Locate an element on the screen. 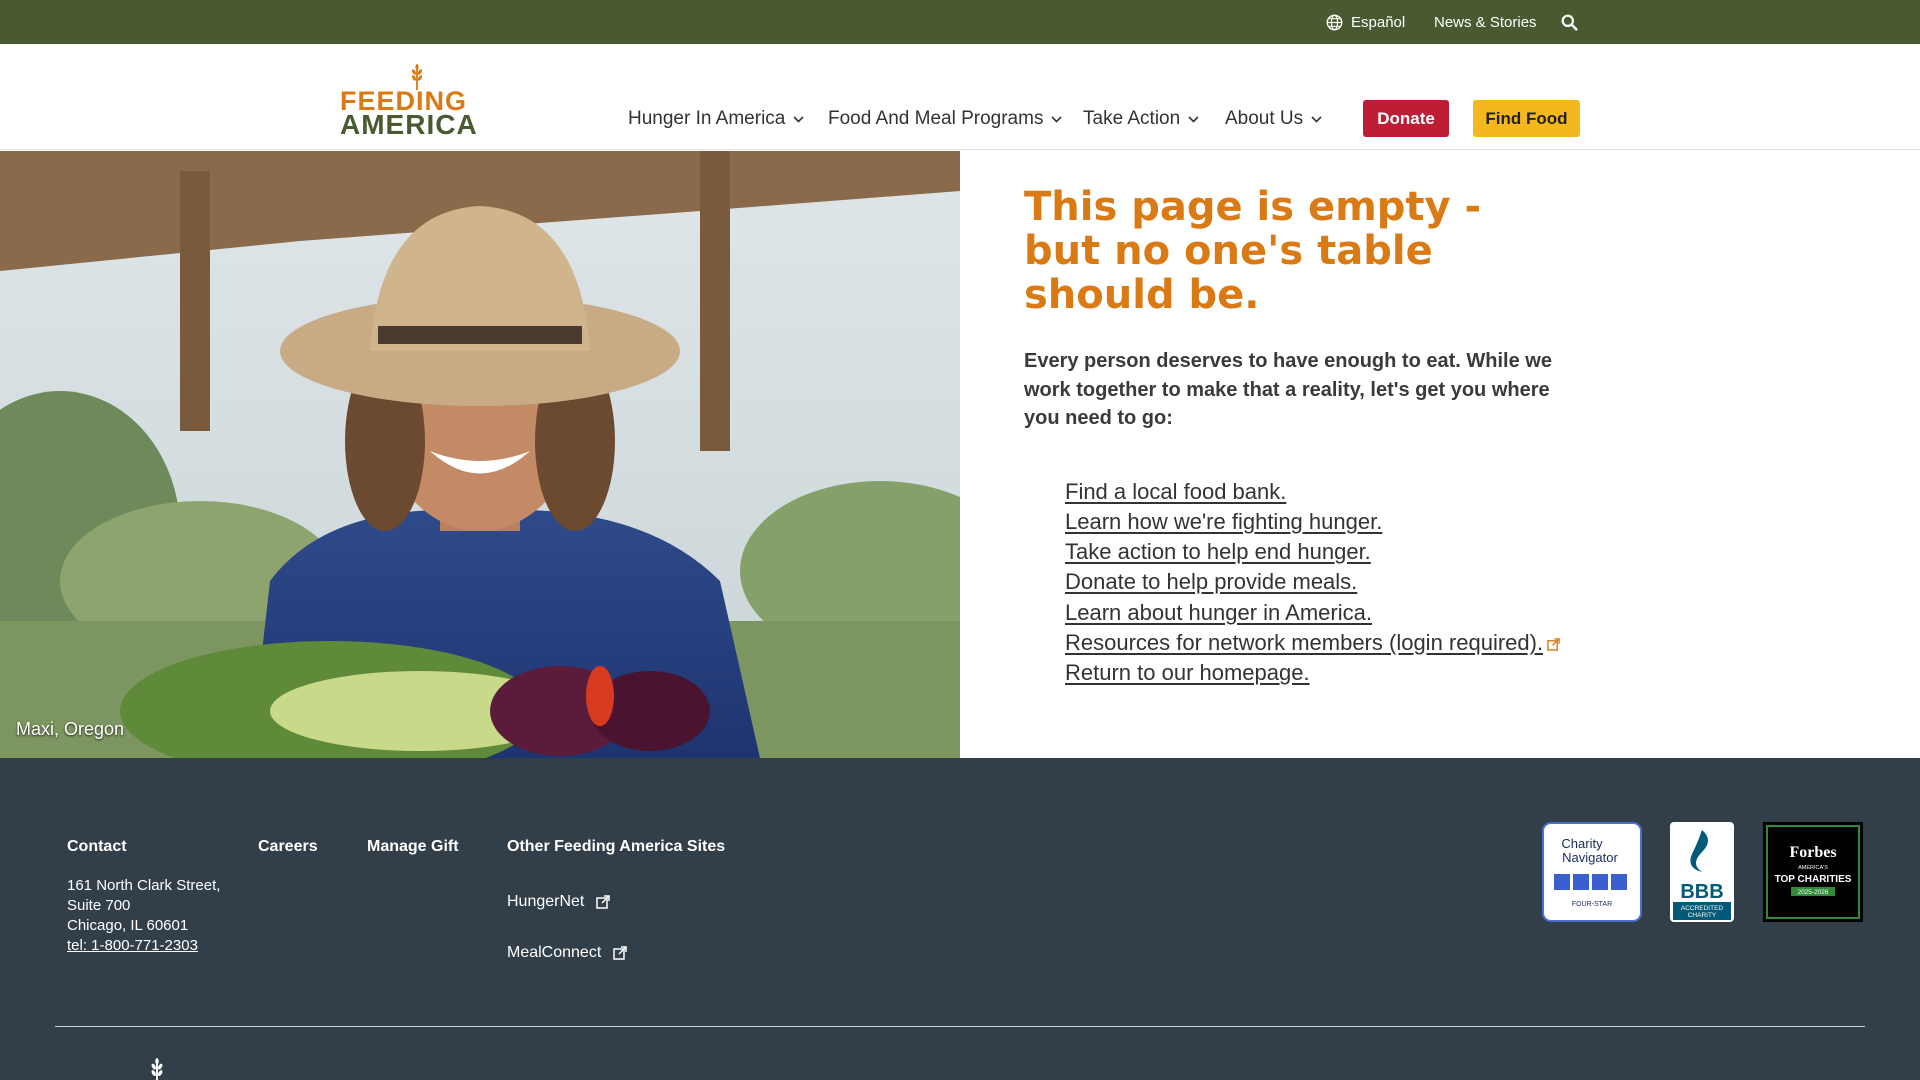 The width and height of the screenshot is (1920, 1080). nav-take-action: Take Action is located at coordinates (1141, 119).